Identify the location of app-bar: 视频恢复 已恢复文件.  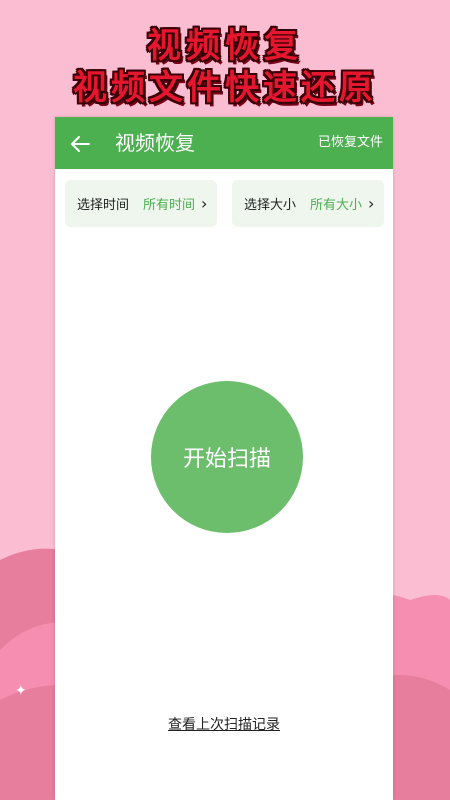
(224, 143).